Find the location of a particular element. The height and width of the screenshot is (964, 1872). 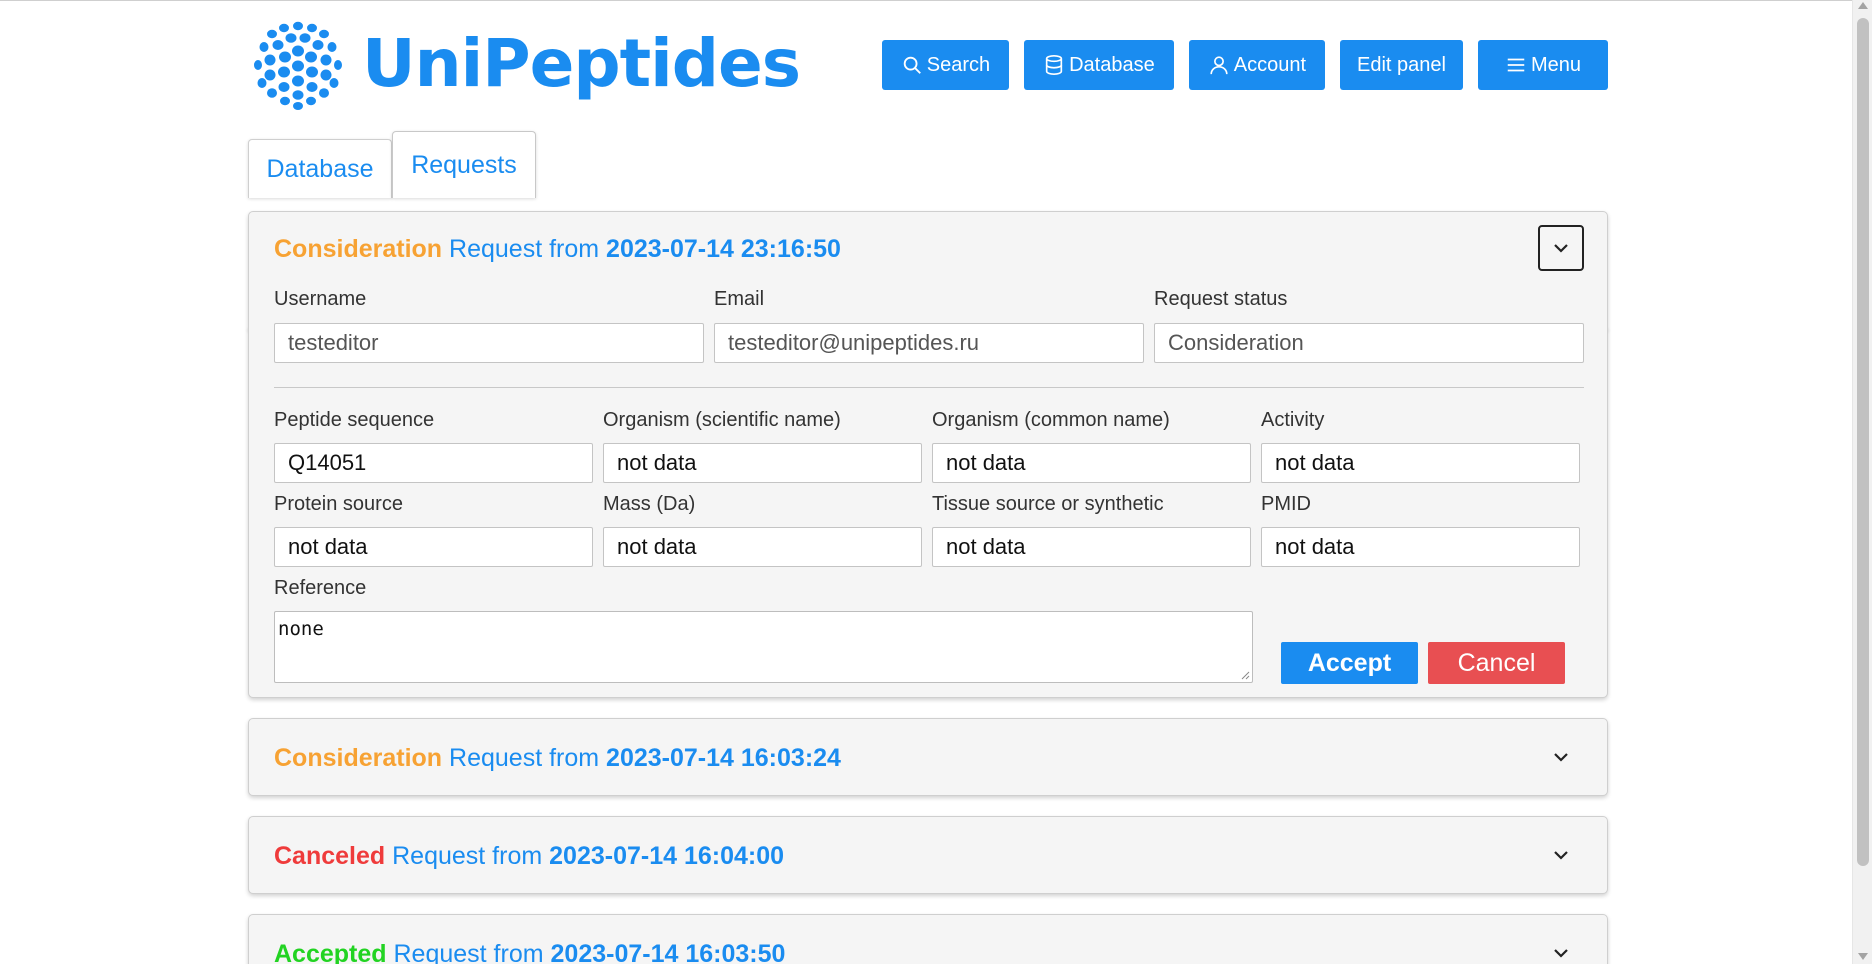

section-divider is located at coordinates (929, 387).